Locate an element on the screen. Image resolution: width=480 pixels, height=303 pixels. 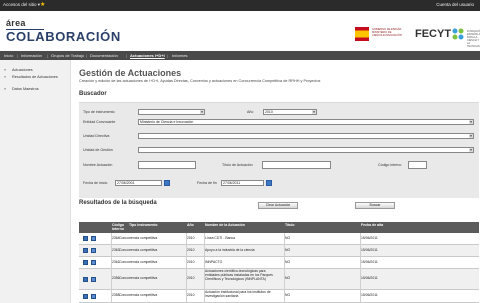
nav-grupos-trabajo: Grupos de Trabajo is located at coordinates (67, 55).